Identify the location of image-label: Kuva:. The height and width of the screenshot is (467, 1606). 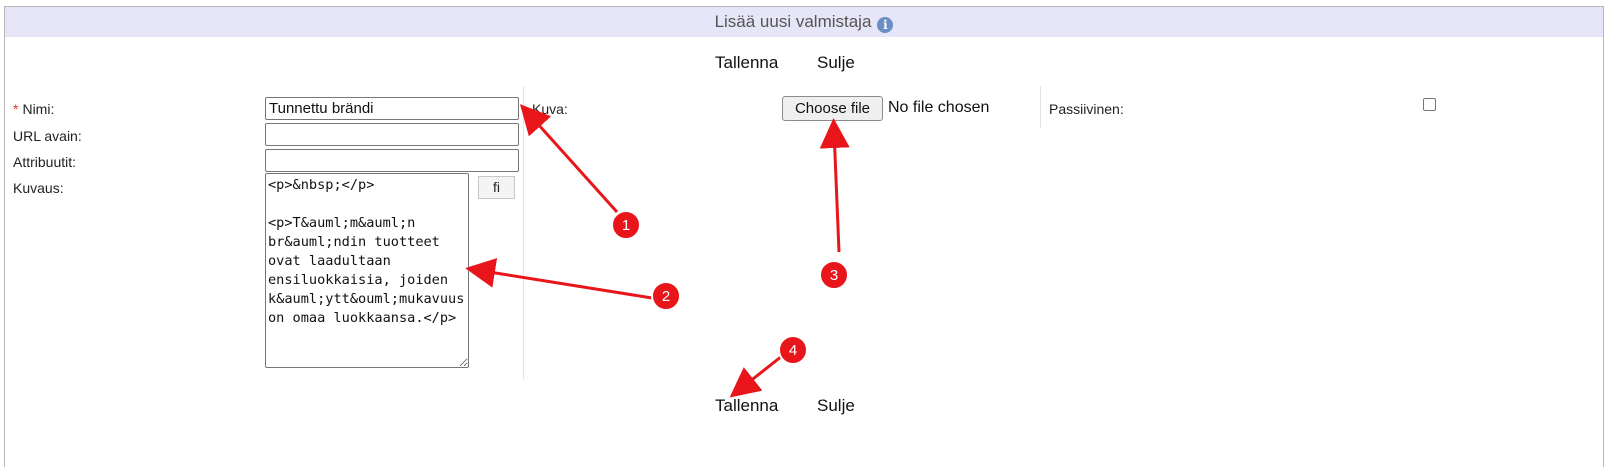
(550, 109).